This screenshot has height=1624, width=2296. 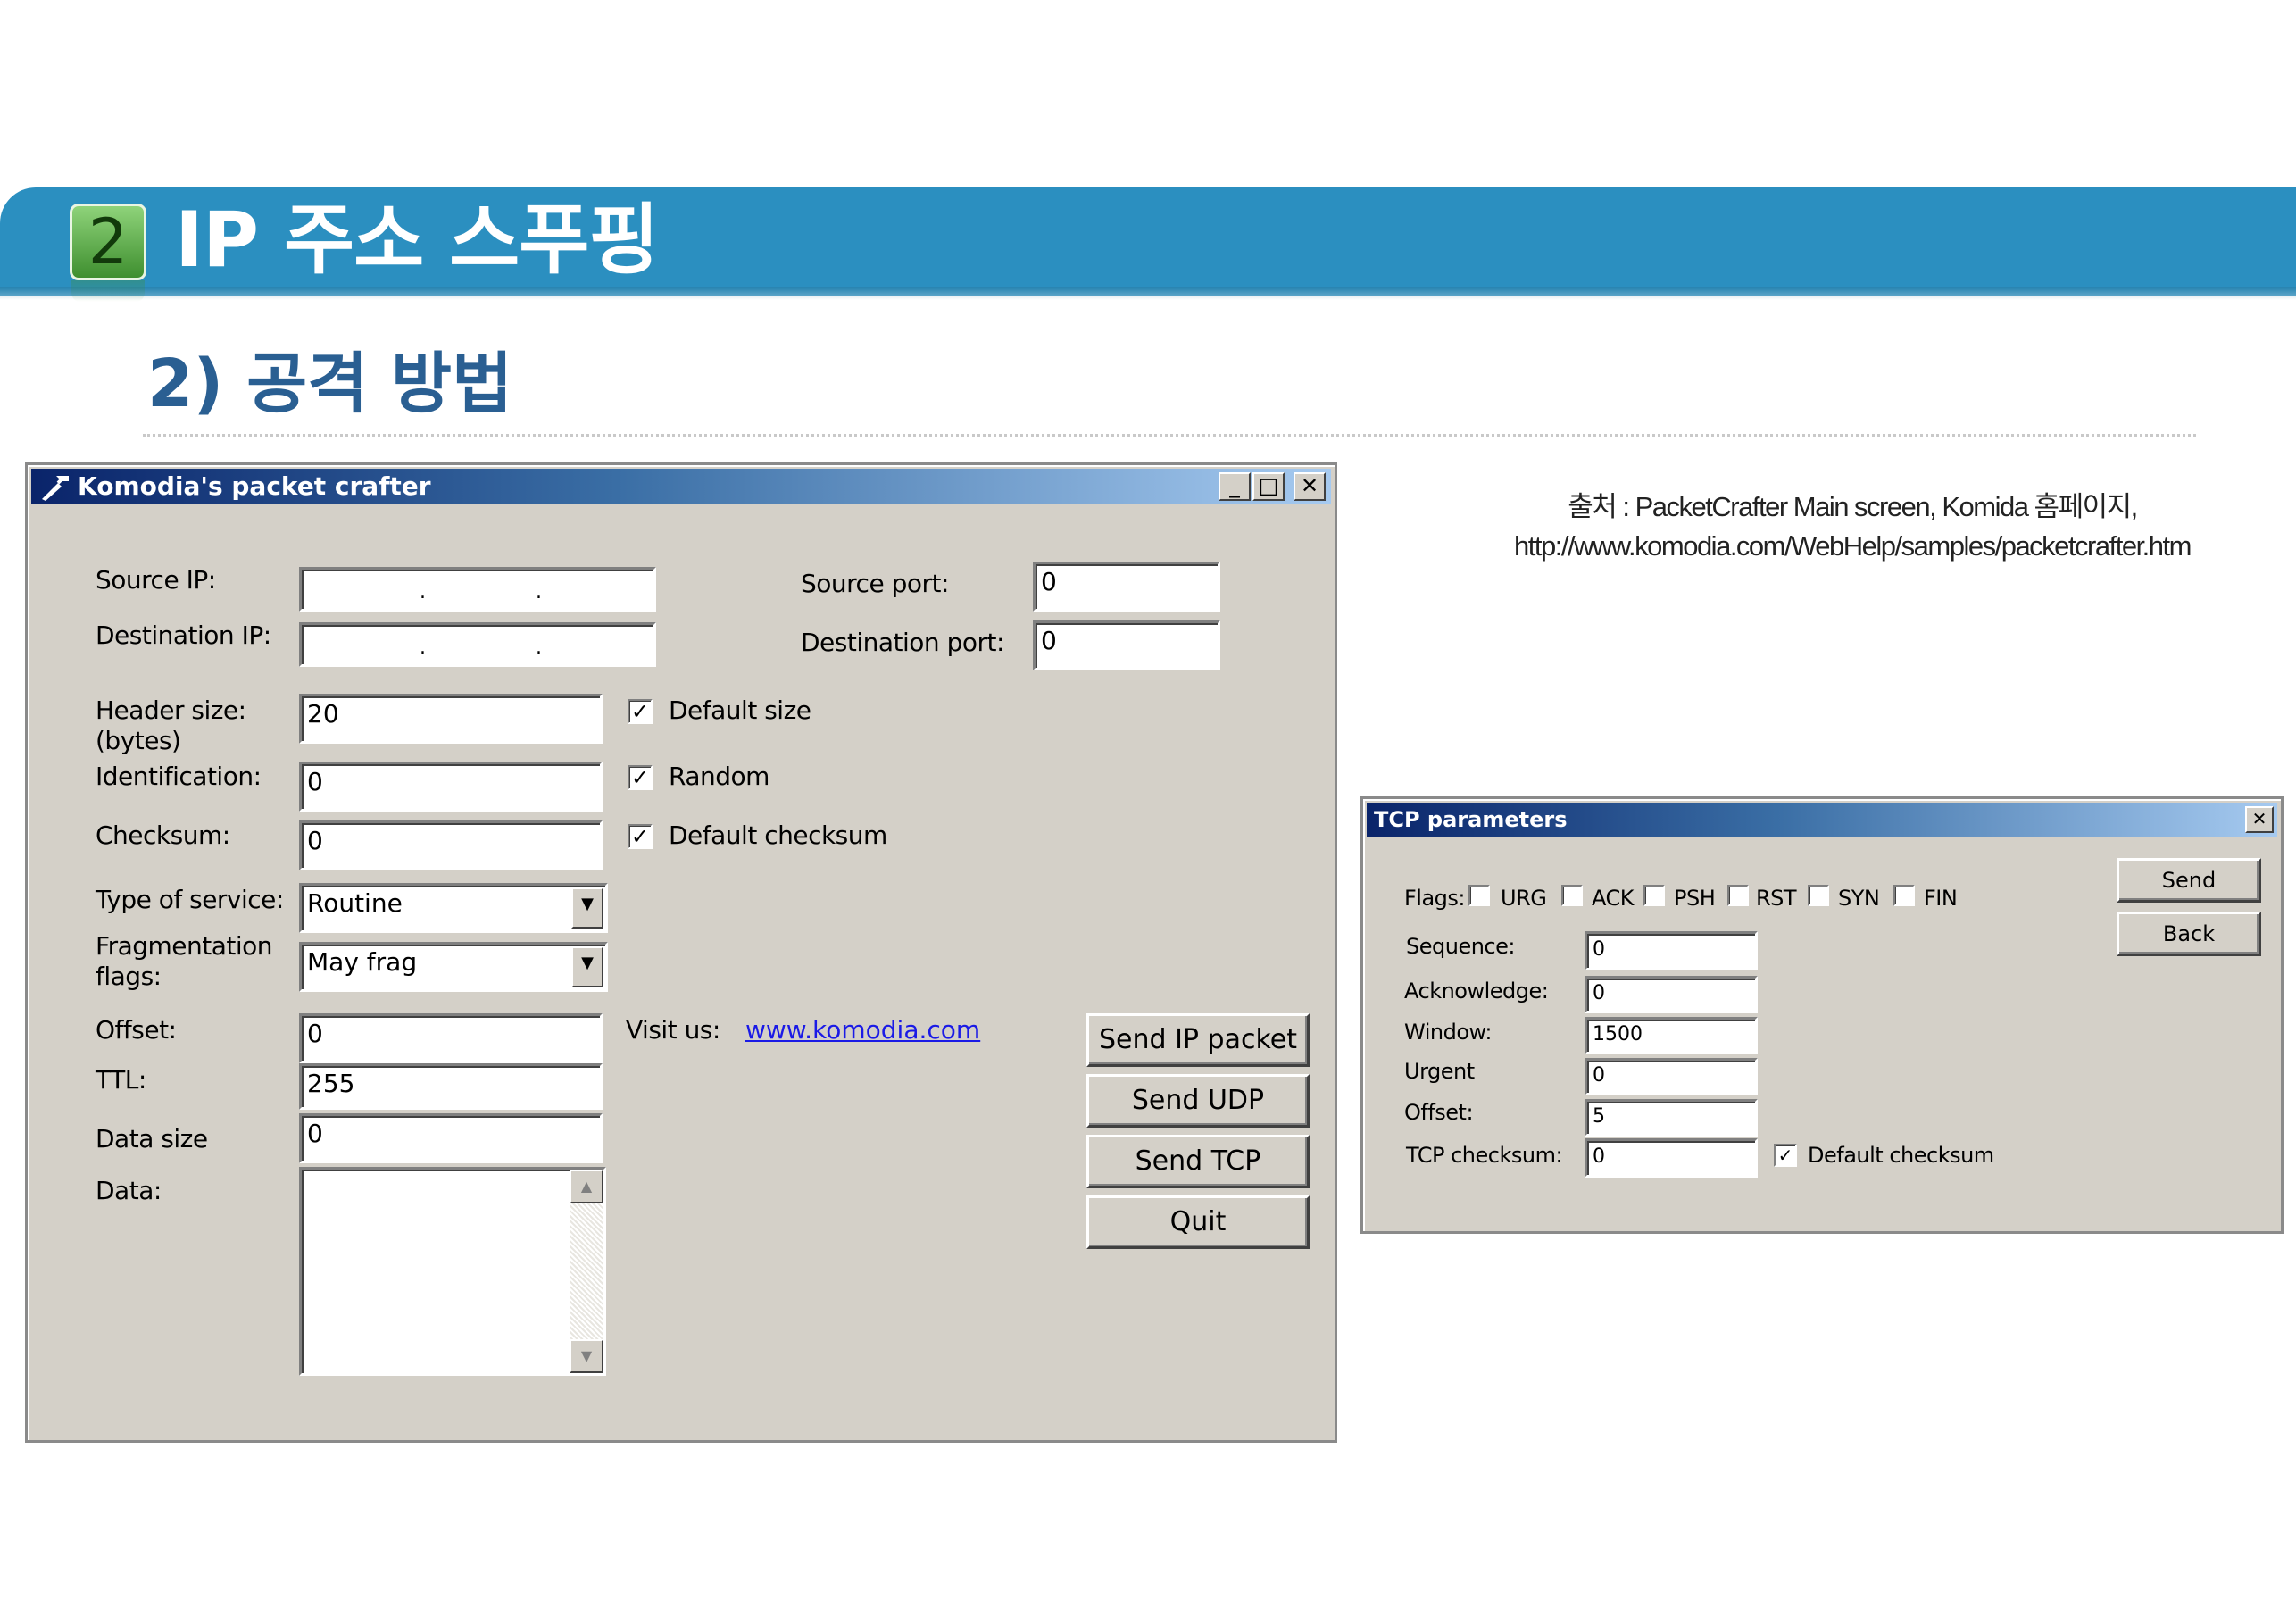 I want to click on slide-title: IP 주소 스푸핑, so click(x=417, y=240).